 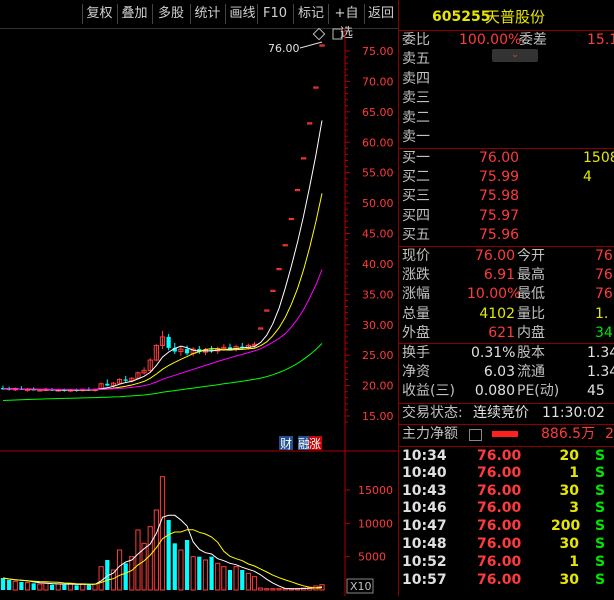 What do you see at coordinates (533, 40) in the screenshot?
I see `weicha-label: 委差` at bounding box center [533, 40].